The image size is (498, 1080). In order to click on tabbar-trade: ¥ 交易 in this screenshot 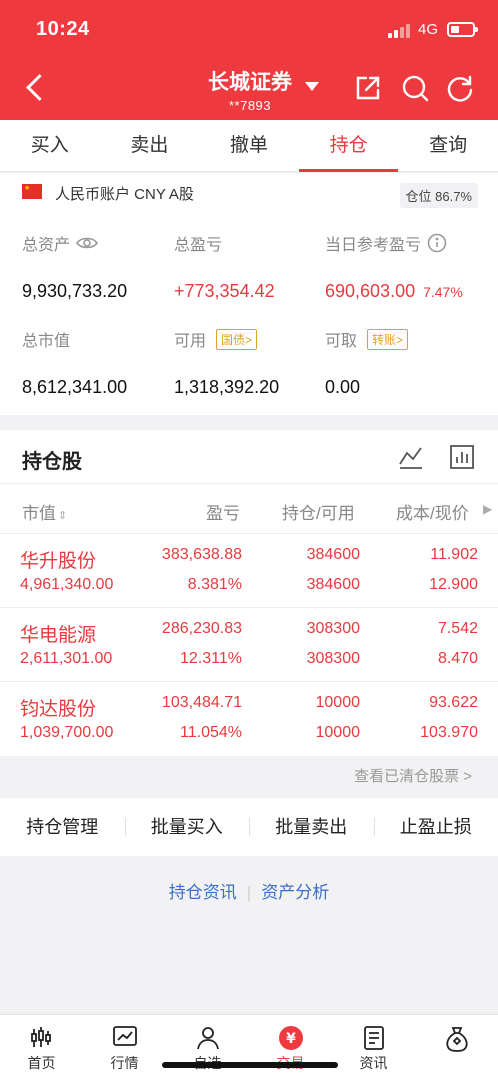, I will do `click(290, 1047)`.